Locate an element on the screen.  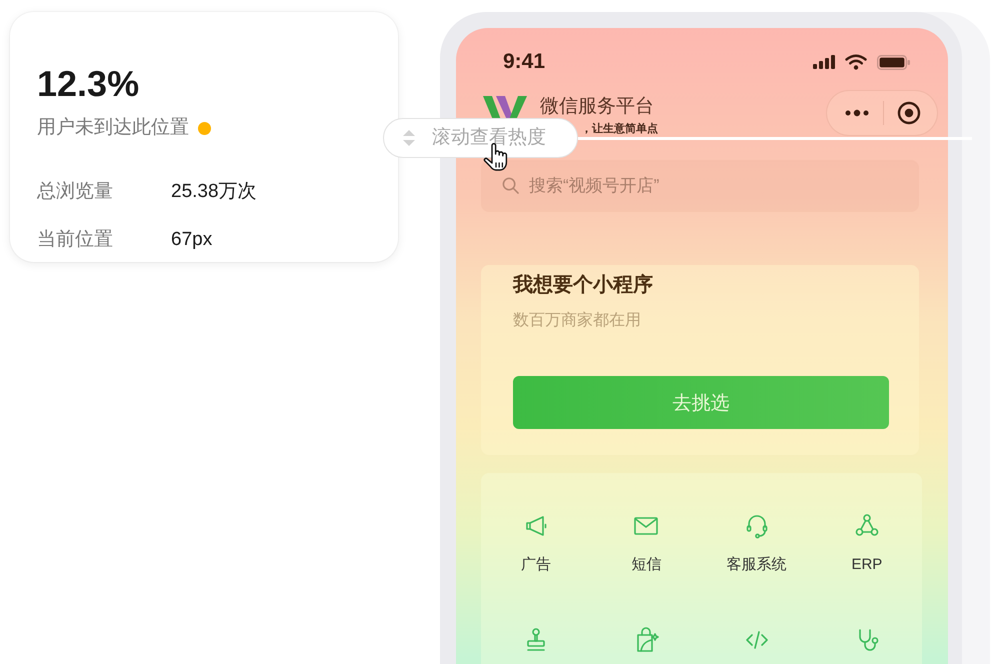
more-icon is located at coordinates (857, 113).